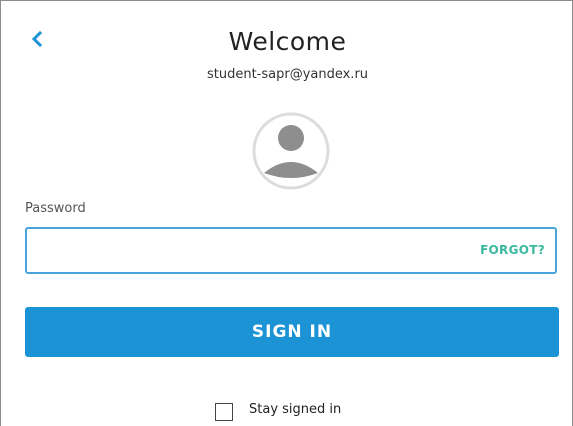 The image size is (573, 426). I want to click on stay-signed-in-label: Stay signed in, so click(295, 409).